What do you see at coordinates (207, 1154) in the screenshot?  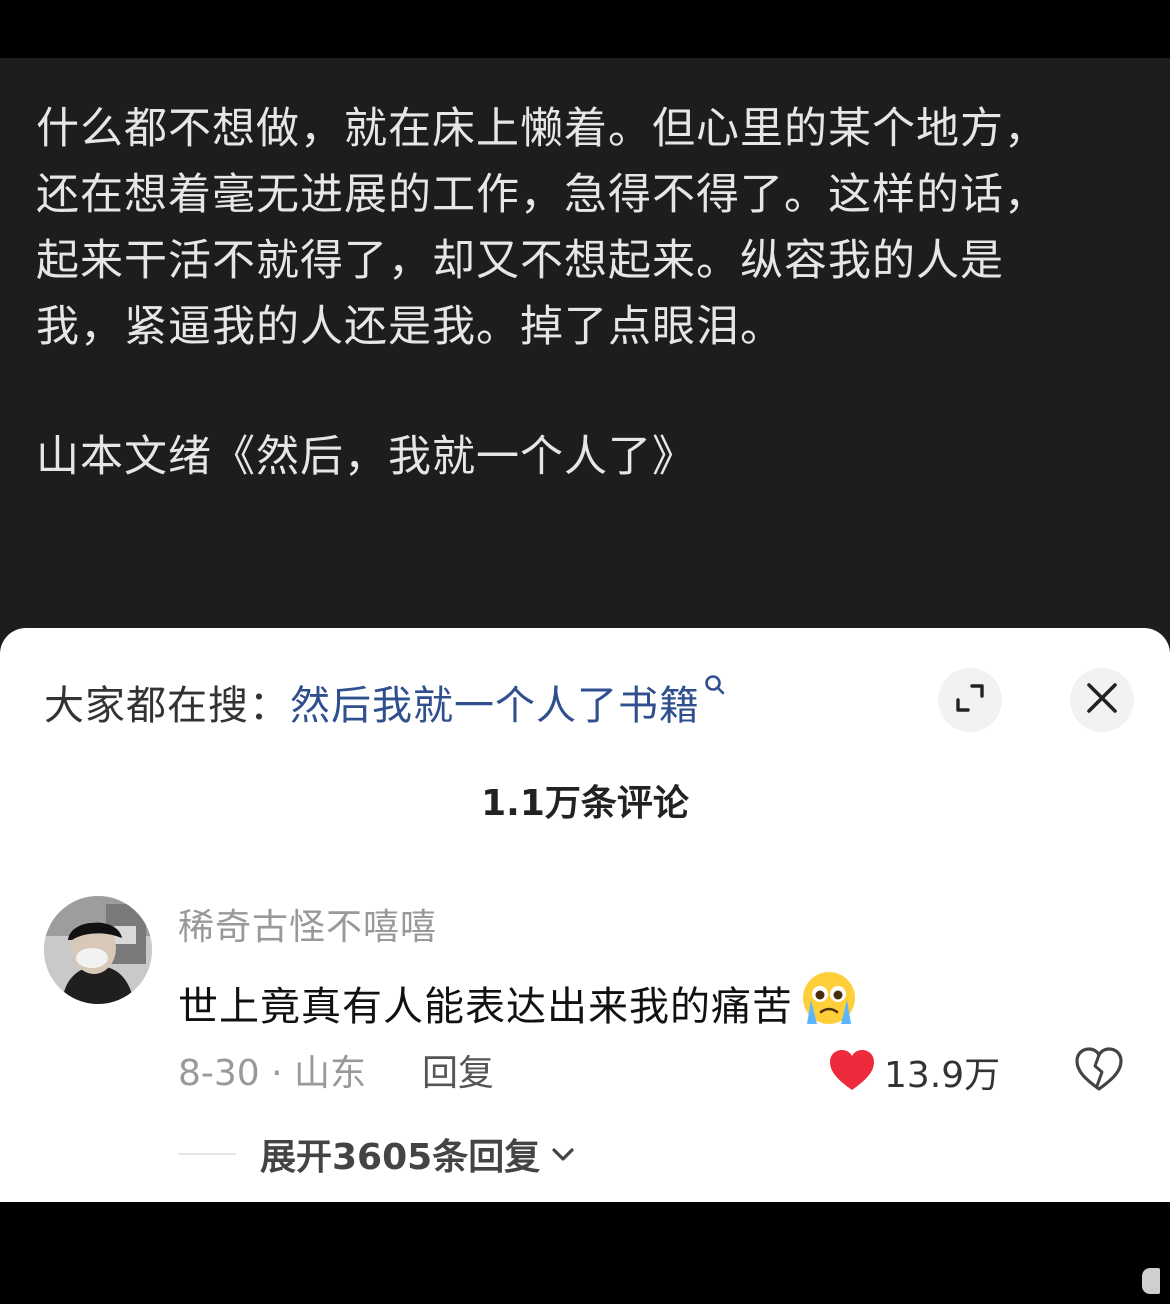 I see `divider` at bounding box center [207, 1154].